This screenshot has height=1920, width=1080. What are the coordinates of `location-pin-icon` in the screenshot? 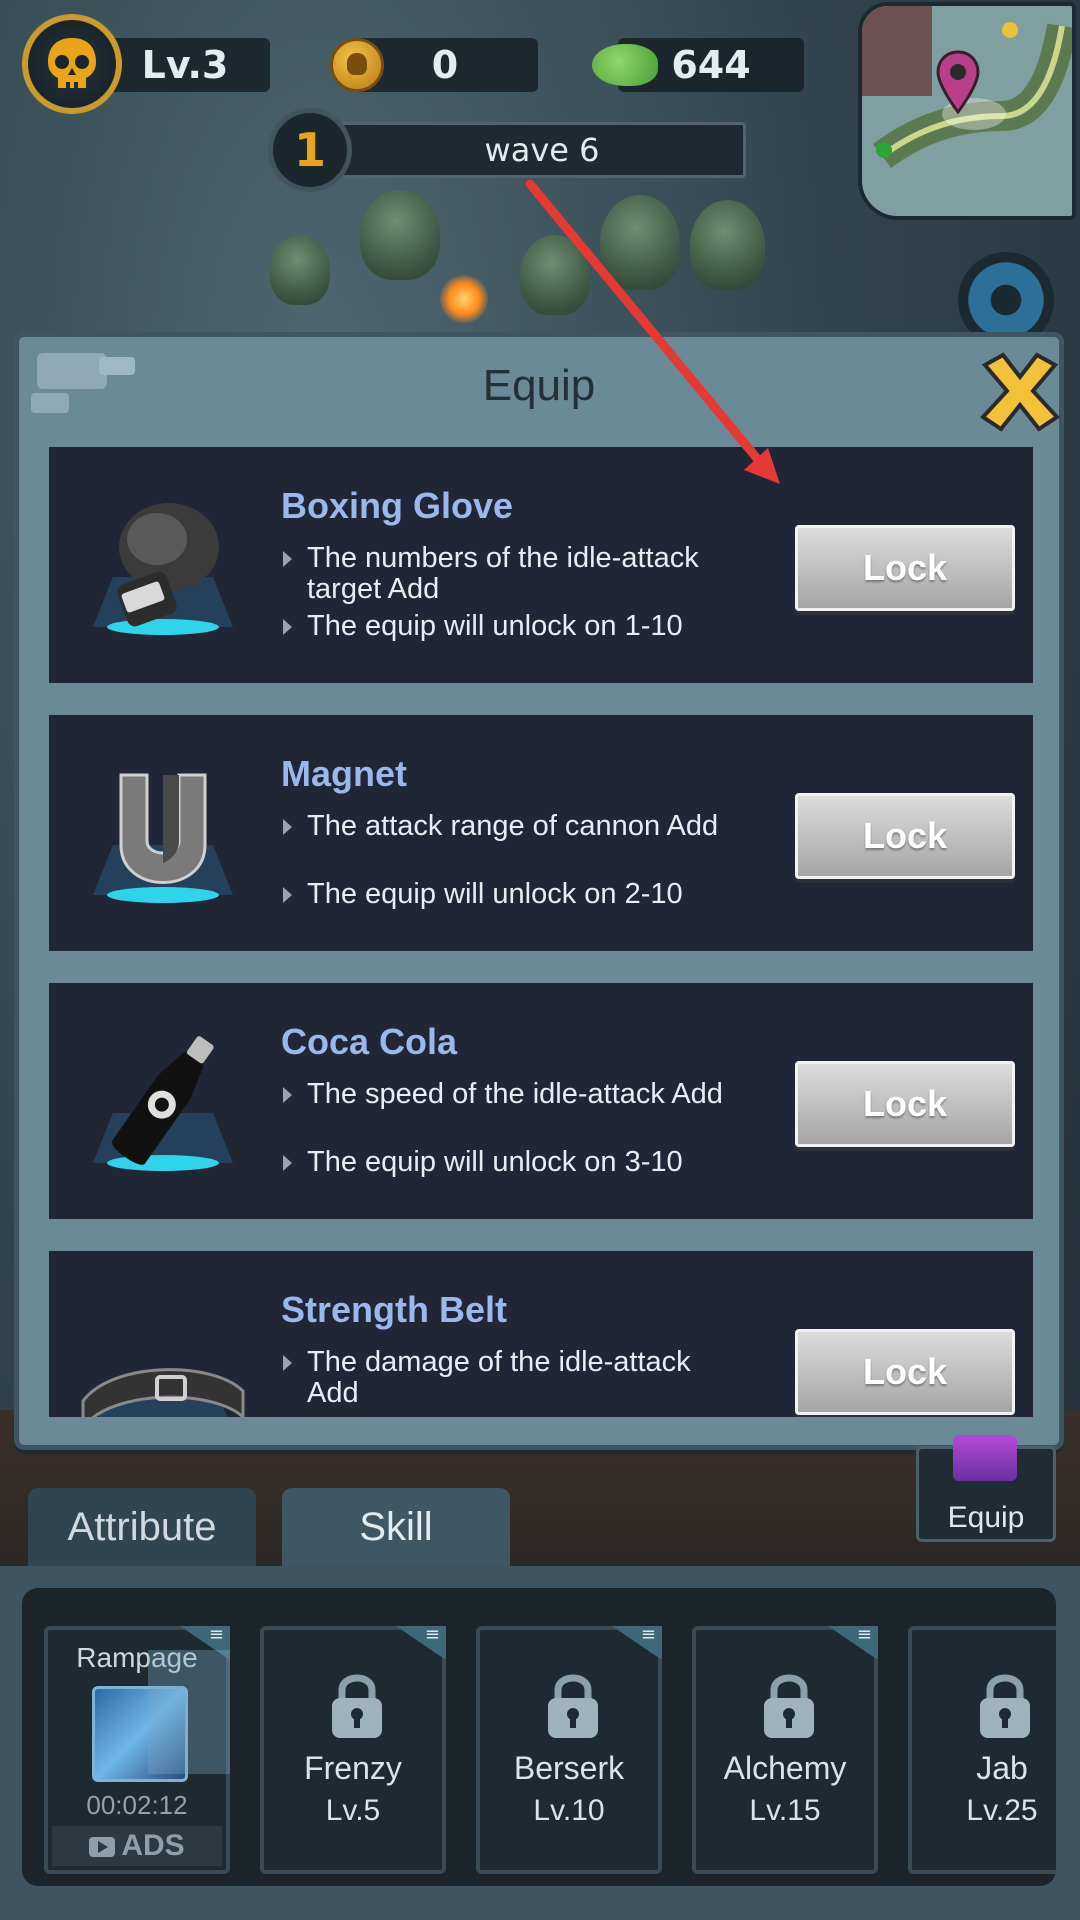 It's located at (958, 82).